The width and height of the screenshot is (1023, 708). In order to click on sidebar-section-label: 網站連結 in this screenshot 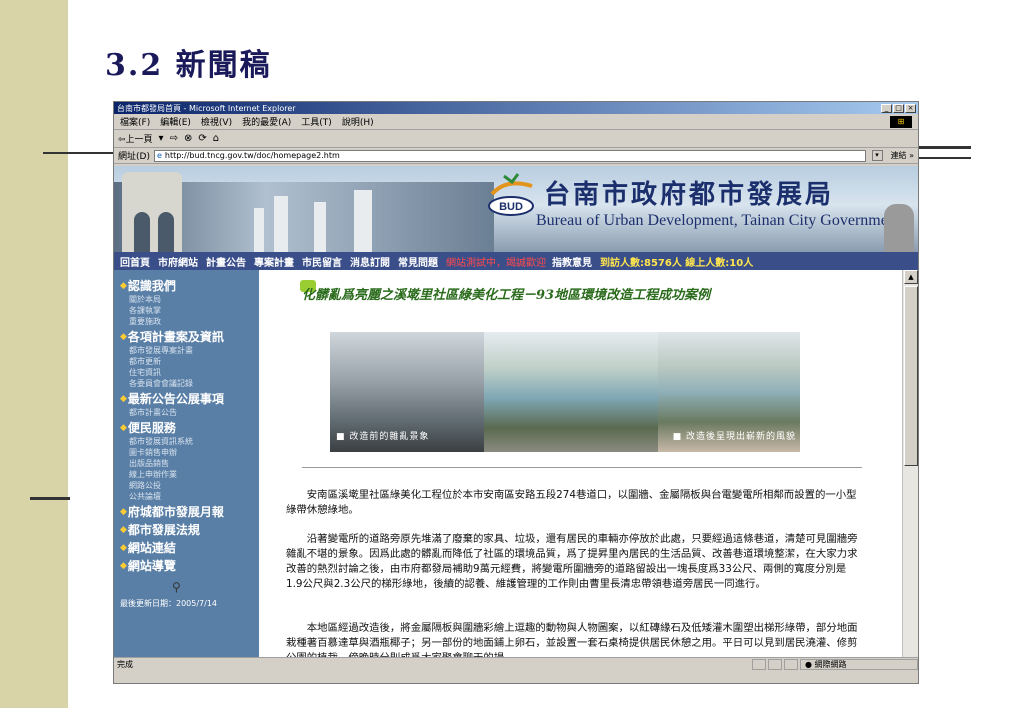, I will do `click(151, 548)`.